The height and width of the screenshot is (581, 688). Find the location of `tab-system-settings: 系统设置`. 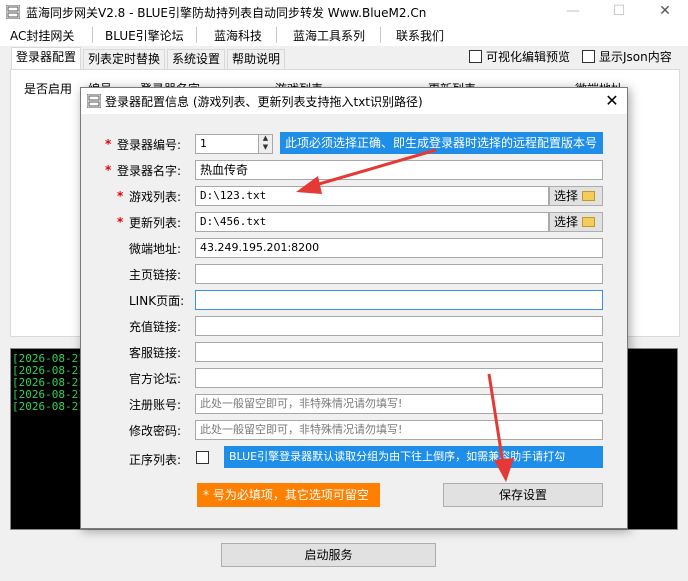

tab-system-settings: 系统设置 is located at coordinates (196, 59).